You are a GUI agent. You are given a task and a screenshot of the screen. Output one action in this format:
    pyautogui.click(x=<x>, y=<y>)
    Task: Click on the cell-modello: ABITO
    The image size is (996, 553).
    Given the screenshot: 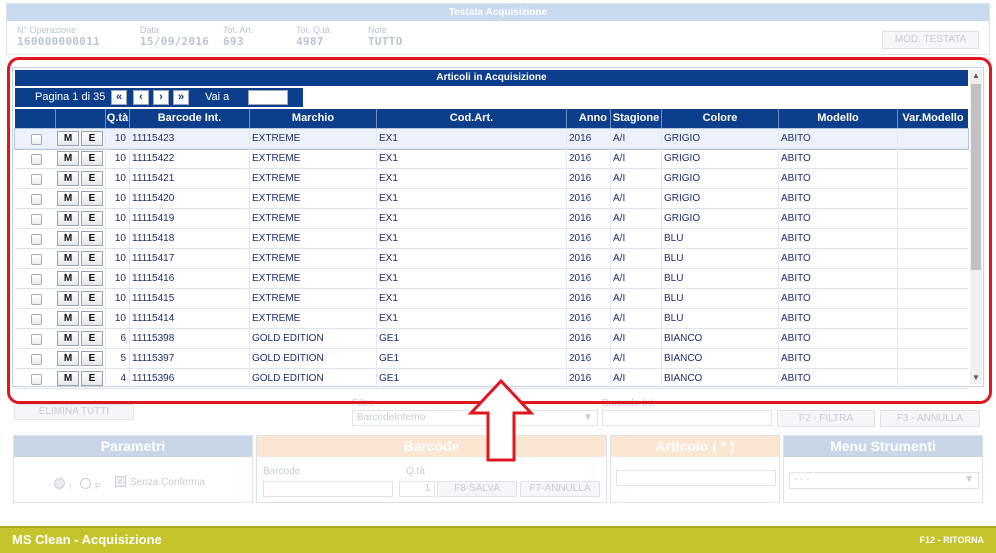 What is the action you would take?
    pyautogui.click(x=837, y=159)
    